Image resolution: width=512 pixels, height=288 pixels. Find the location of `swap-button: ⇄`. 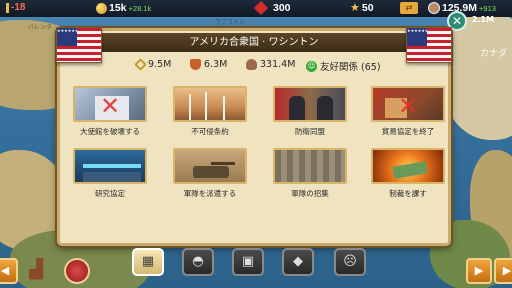

swap-button: ⇄ is located at coordinates (409, 8).